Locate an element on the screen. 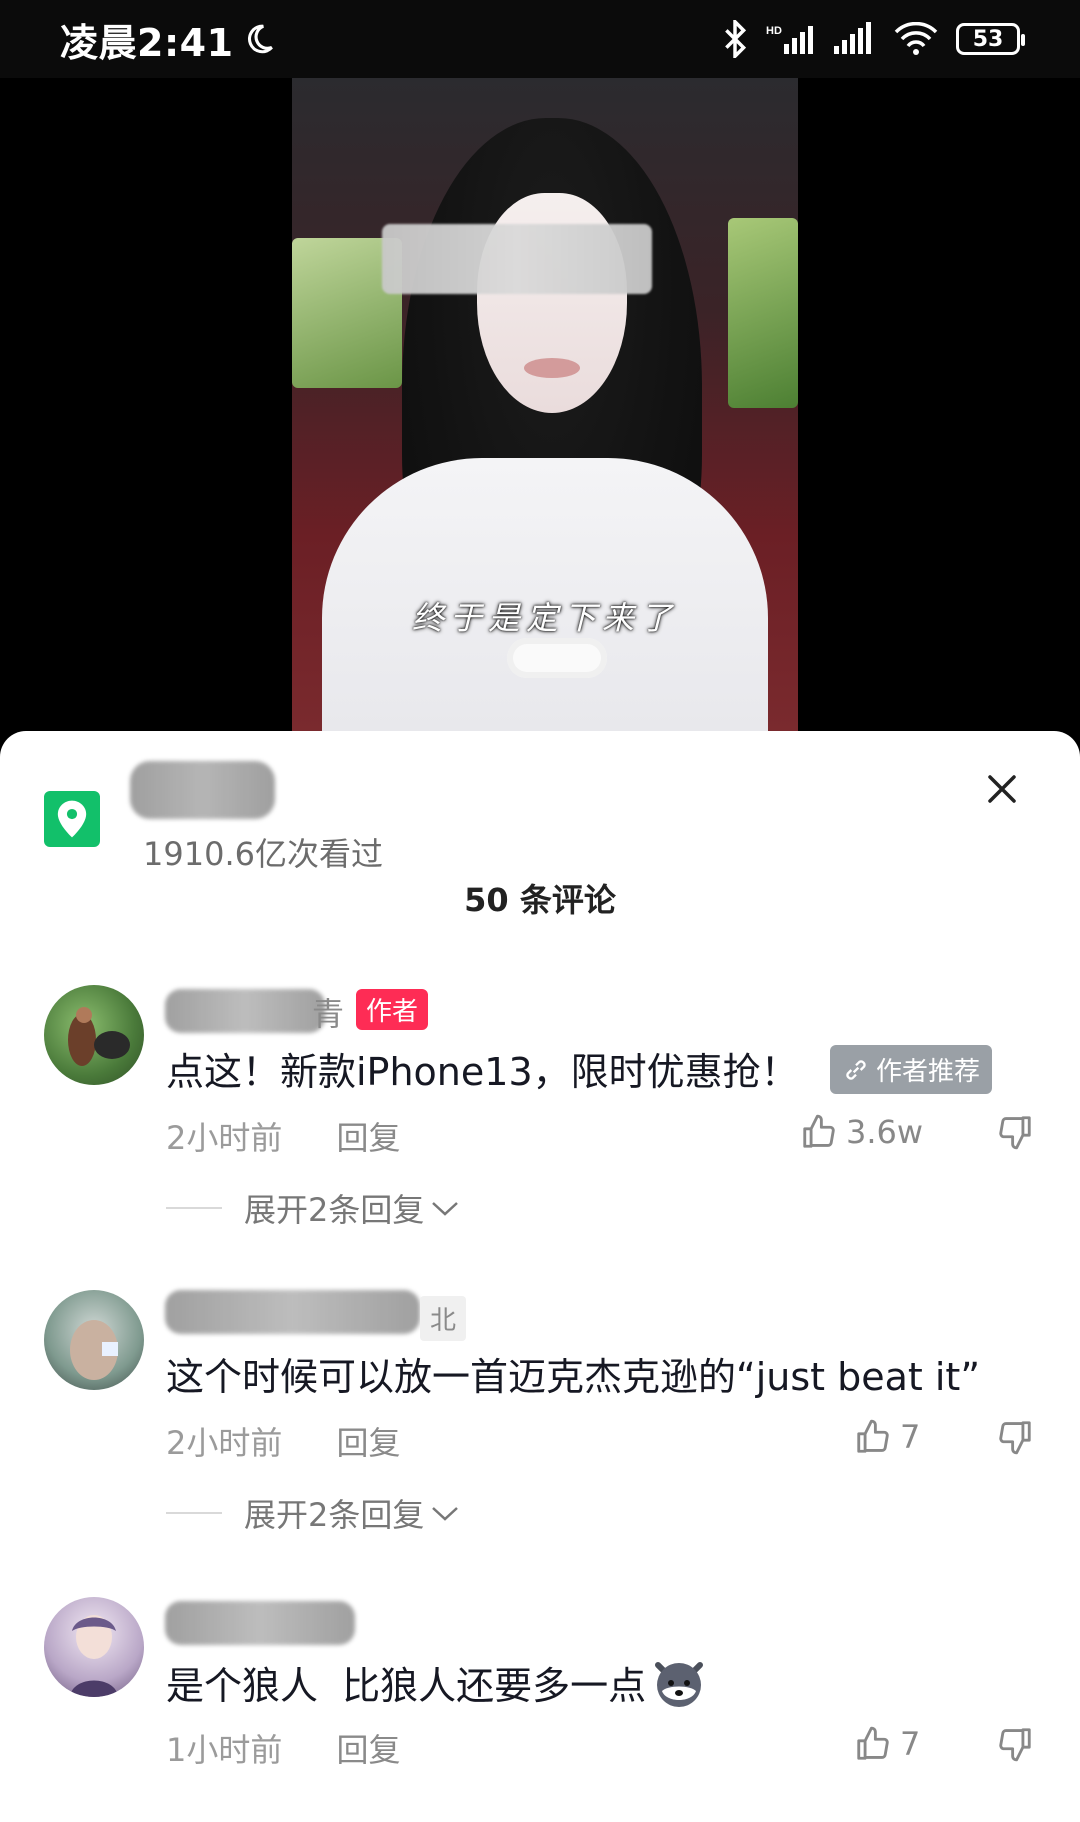  link-icon is located at coordinates (856, 1069).